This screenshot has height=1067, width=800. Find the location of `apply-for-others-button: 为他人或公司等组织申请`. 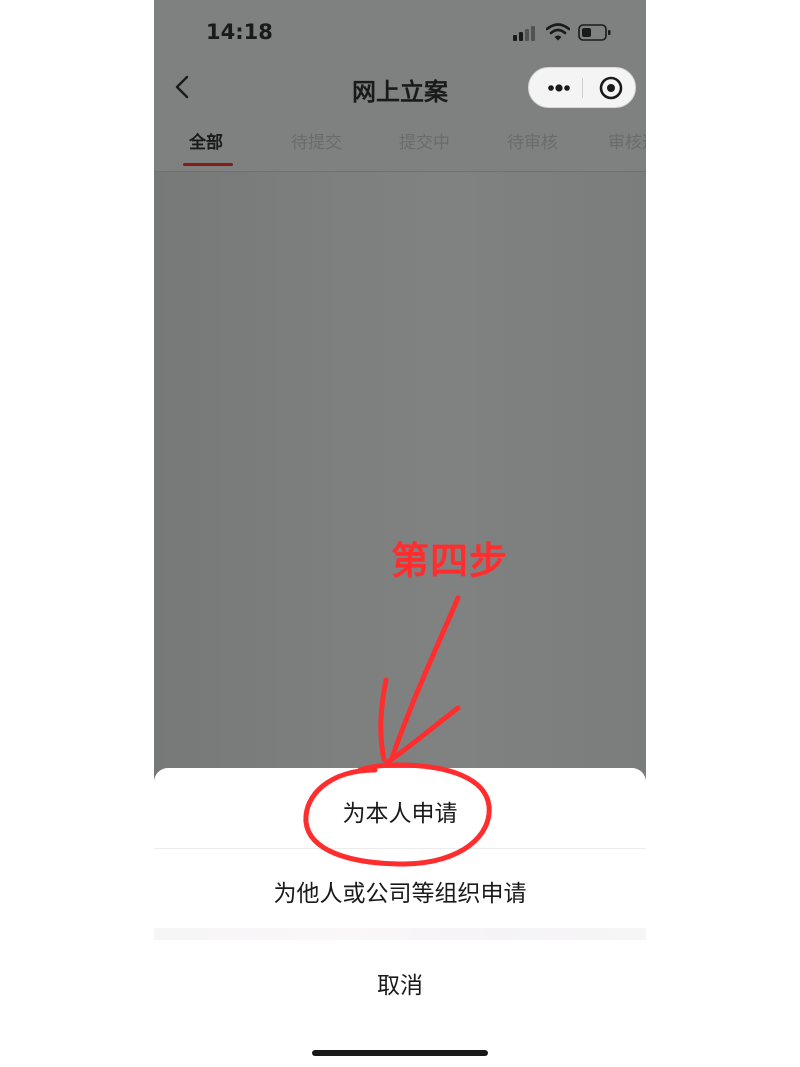

apply-for-others-button: 为他人或公司等组织申请 is located at coordinates (400, 891).